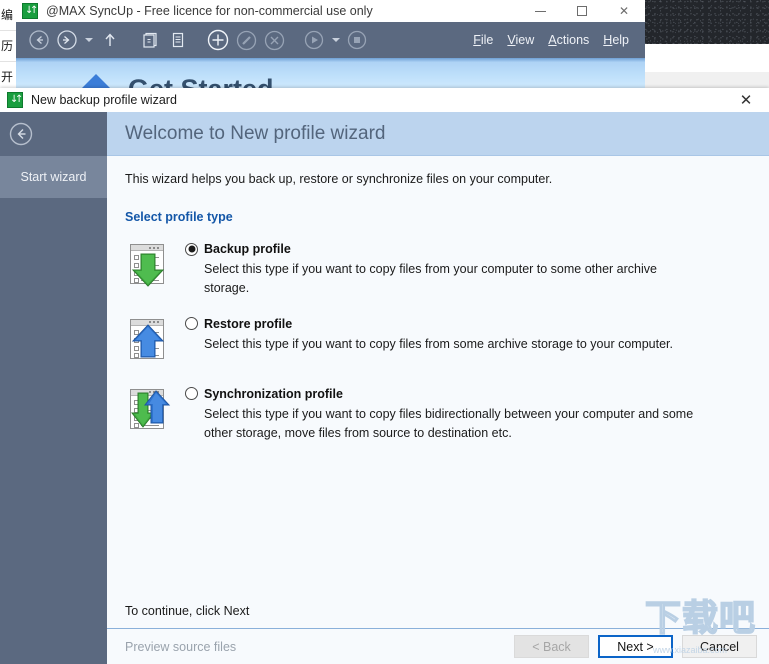  What do you see at coordinates (707, 80) in the screenshot?
I see `desktop-lower-strip` at bounding box center [707, 80].